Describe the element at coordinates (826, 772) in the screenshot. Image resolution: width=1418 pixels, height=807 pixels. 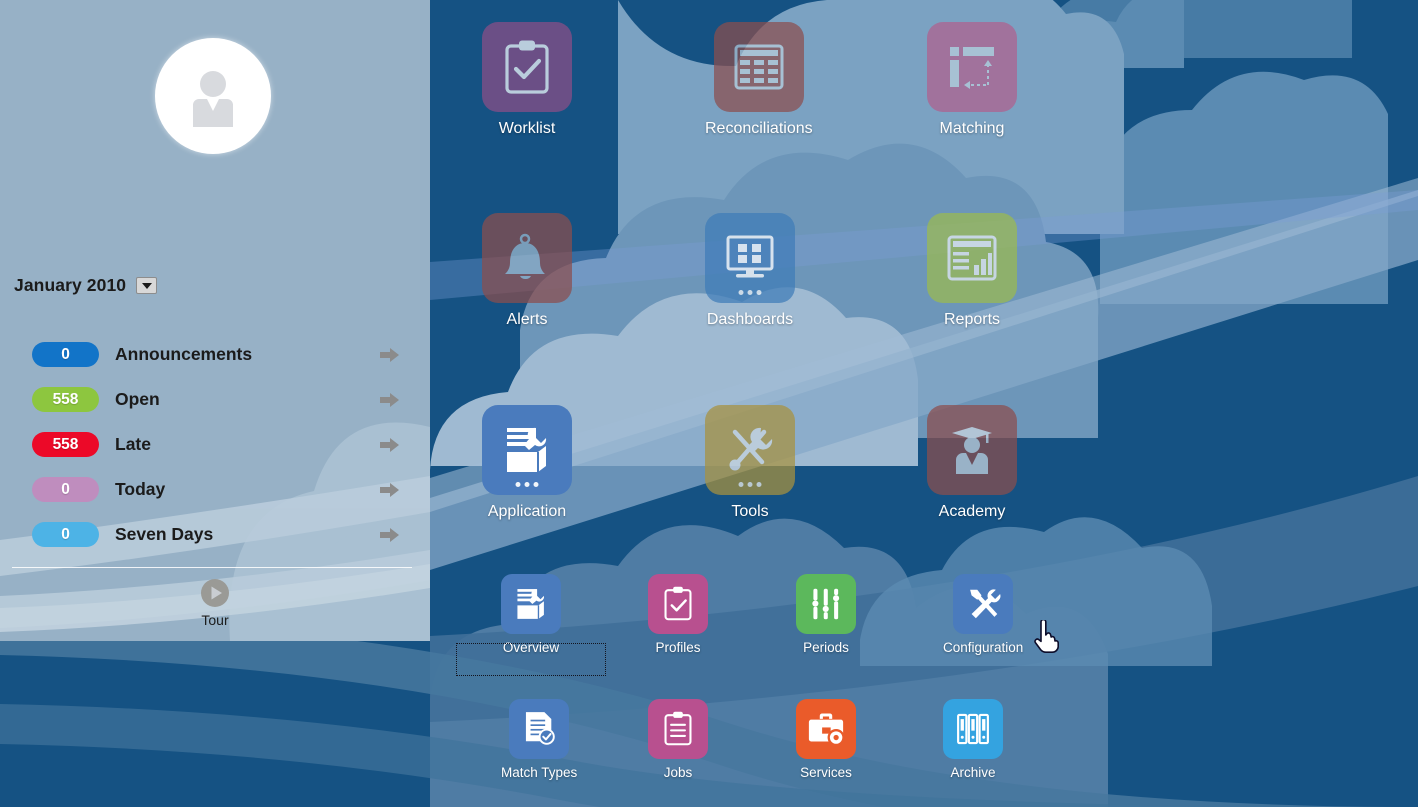
I see `tile-label: Services` at that location.